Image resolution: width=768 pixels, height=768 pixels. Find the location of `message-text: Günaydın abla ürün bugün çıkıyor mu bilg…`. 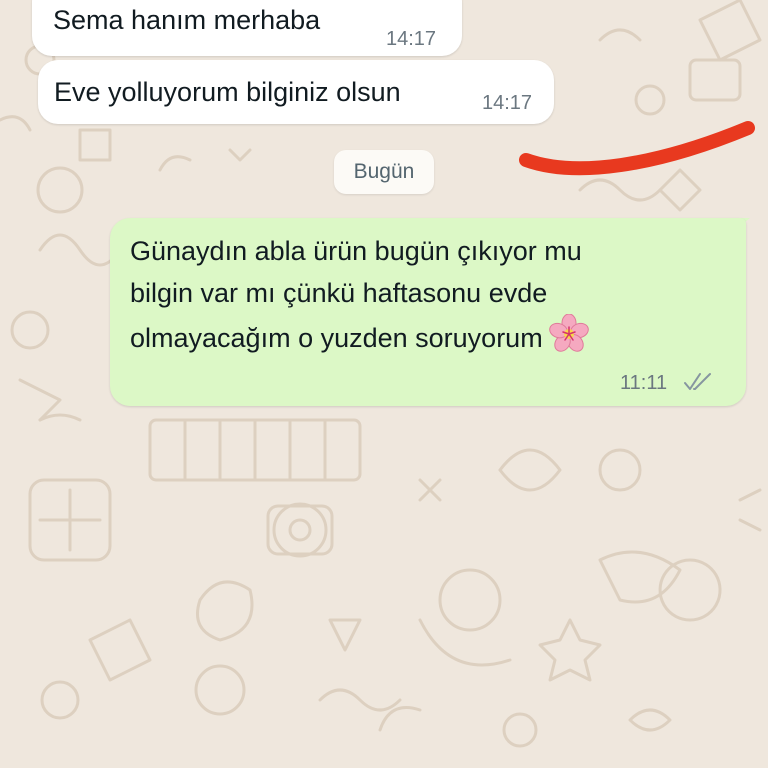

message-text: Günaydın abla ürün bugün çıkıyor mu bilg… is located at coordinates (359, 298).